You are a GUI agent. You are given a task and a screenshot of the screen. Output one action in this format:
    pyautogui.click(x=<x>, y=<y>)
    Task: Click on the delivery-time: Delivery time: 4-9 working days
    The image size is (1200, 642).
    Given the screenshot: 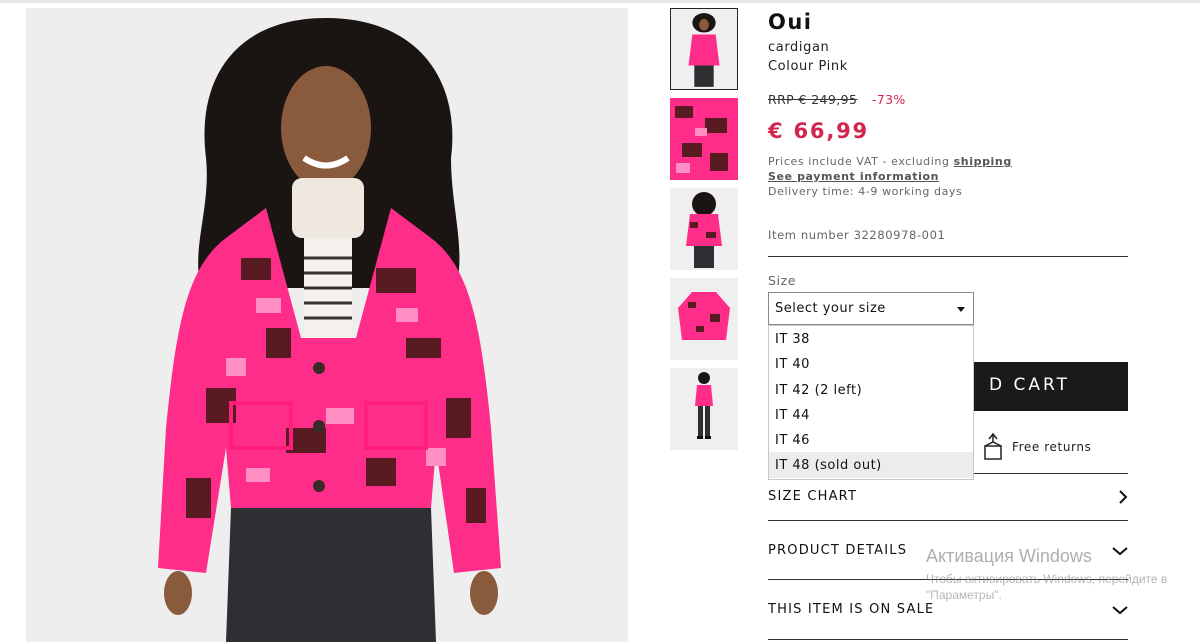 What is the action you would take?
    pyautogui.click(x=865, y=191)
    